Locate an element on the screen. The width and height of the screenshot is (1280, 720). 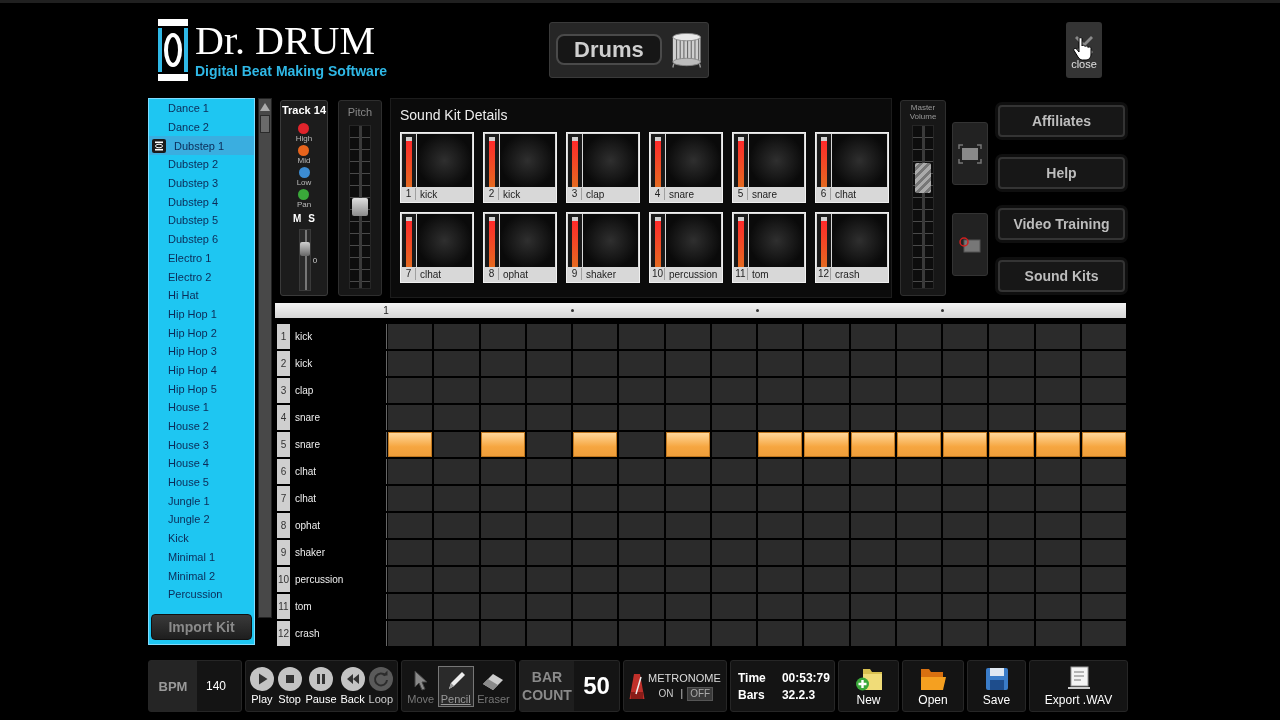
pitch-slider-thumb is located at coordinates (360, 207).